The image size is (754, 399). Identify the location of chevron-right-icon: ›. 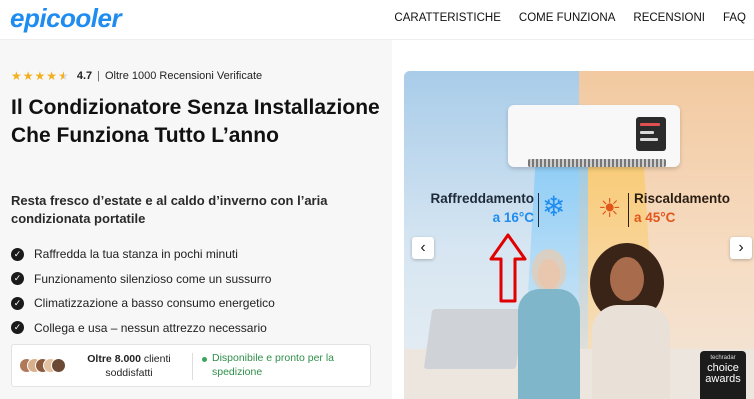
(741, 247).